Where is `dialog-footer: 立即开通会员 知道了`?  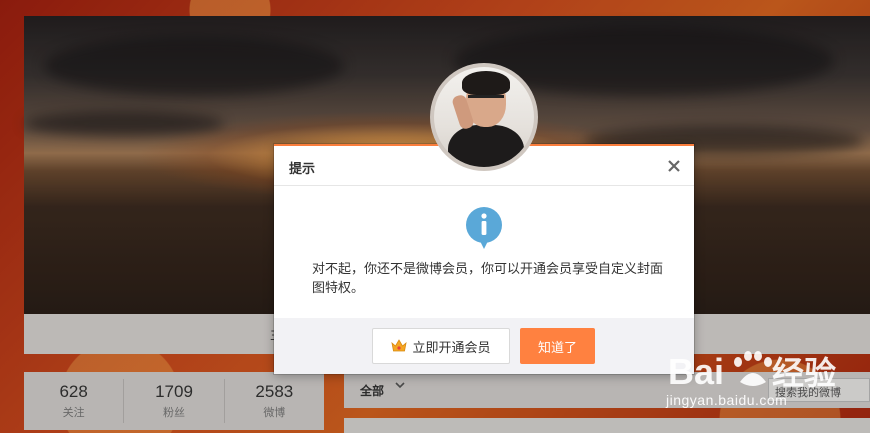 dialog-footer: 立即开通会员 知道了 is located at coordinates (484, 346).